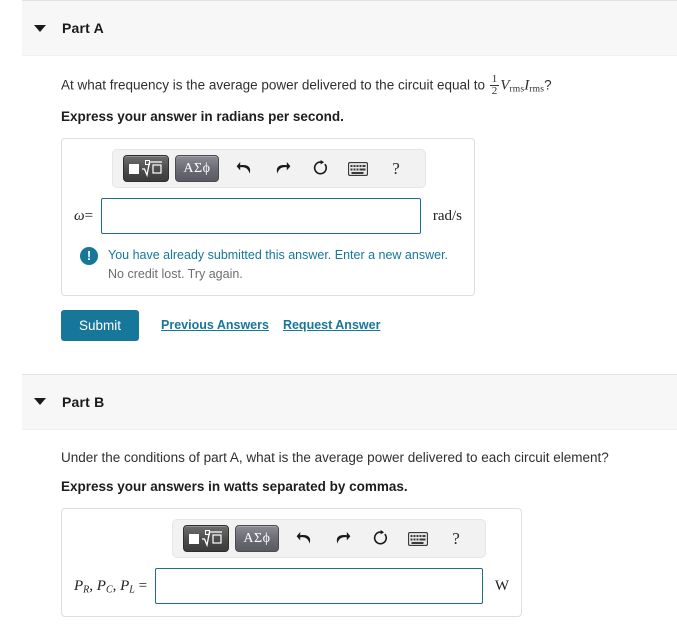 This screenshot has width=677, height=637. Describe the element at coordinates (501, 585) in the screenshot. I see `part-b-unit: W` at that location.